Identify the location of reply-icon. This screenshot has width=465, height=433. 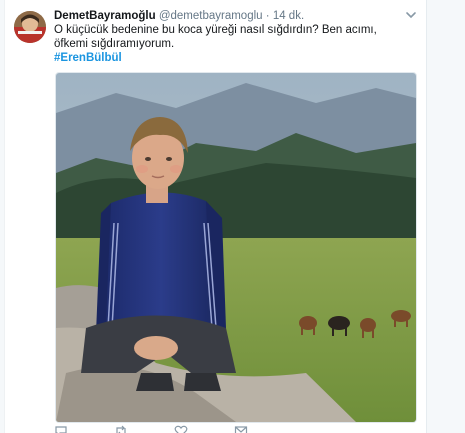
(61, 429).